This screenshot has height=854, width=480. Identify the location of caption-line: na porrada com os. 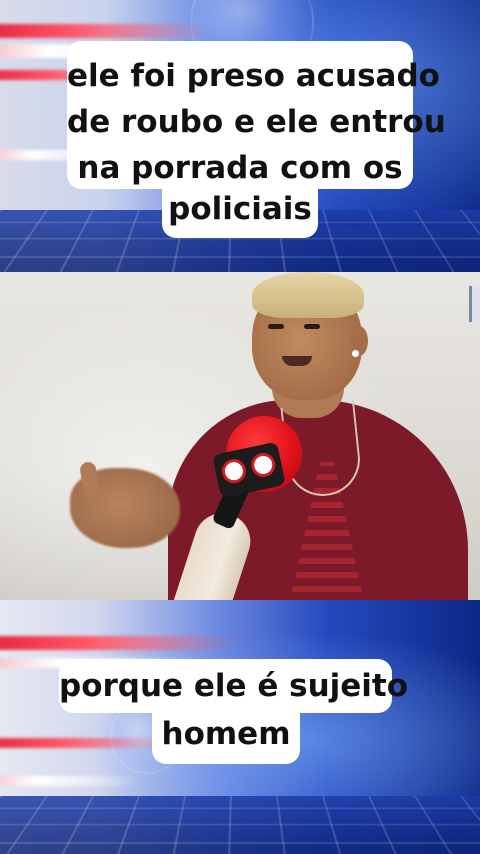
(240, 168).